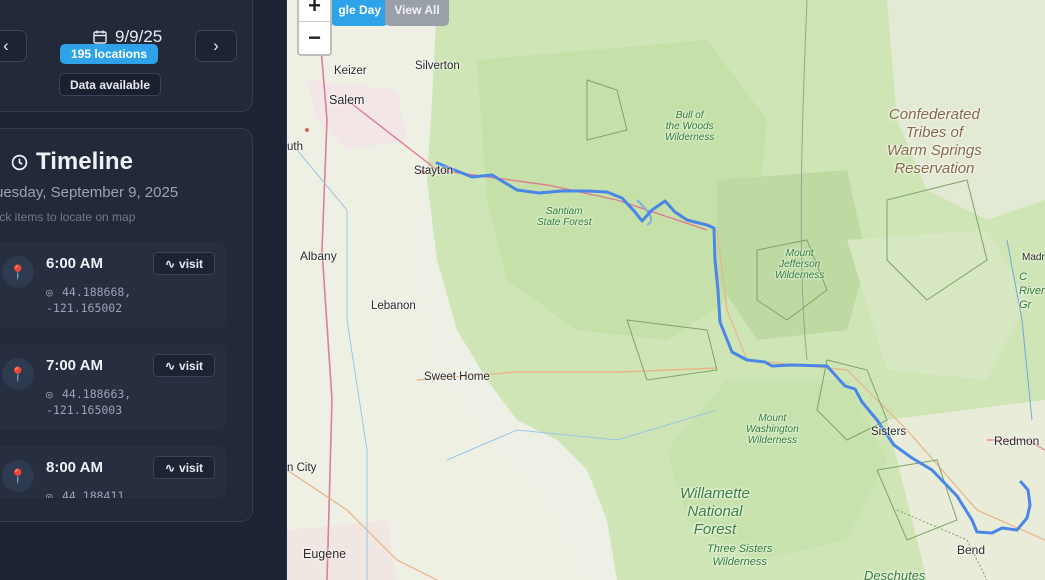  What do you see at coordinates (350, 71) in the screenshot?
I see `map-label-keizer: Keizer` at bounding box center [350, 71].